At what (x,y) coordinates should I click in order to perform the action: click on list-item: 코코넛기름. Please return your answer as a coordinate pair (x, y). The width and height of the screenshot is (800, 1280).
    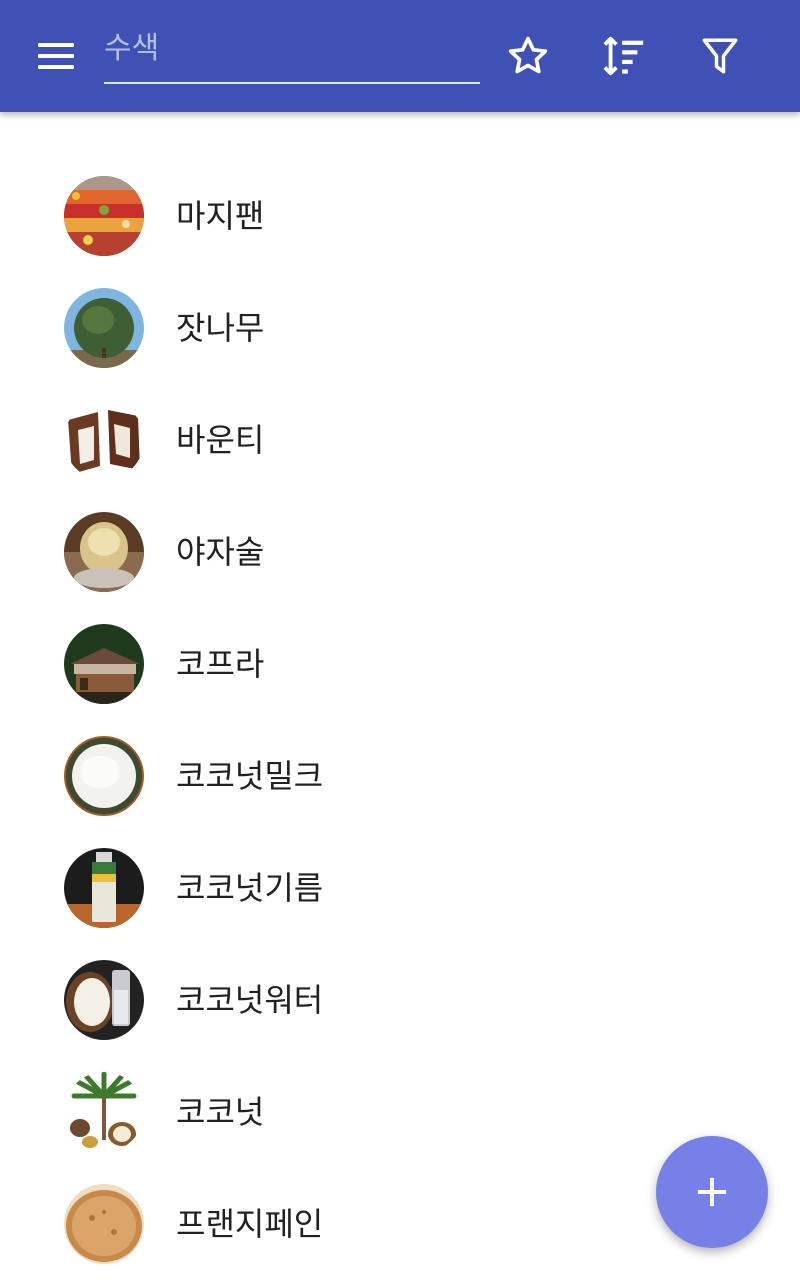
    Looking at the image, I should click on (400, 888).